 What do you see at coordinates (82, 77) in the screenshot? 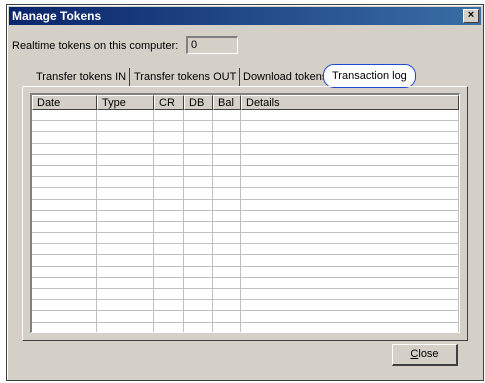
I see `tab-transfer-in: Transfer tokens IN` at bounding box center [82, 77].